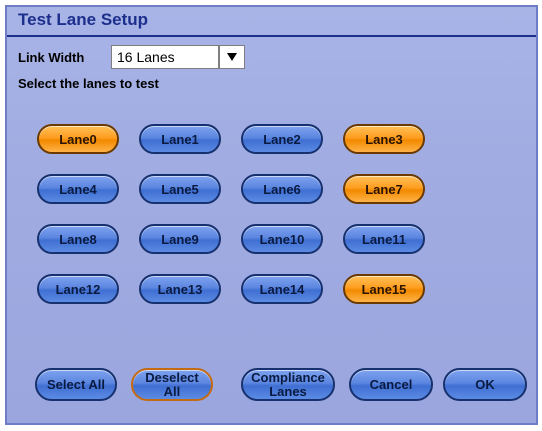  I want to click on lane12-button: Lane12, so click(78, 289).